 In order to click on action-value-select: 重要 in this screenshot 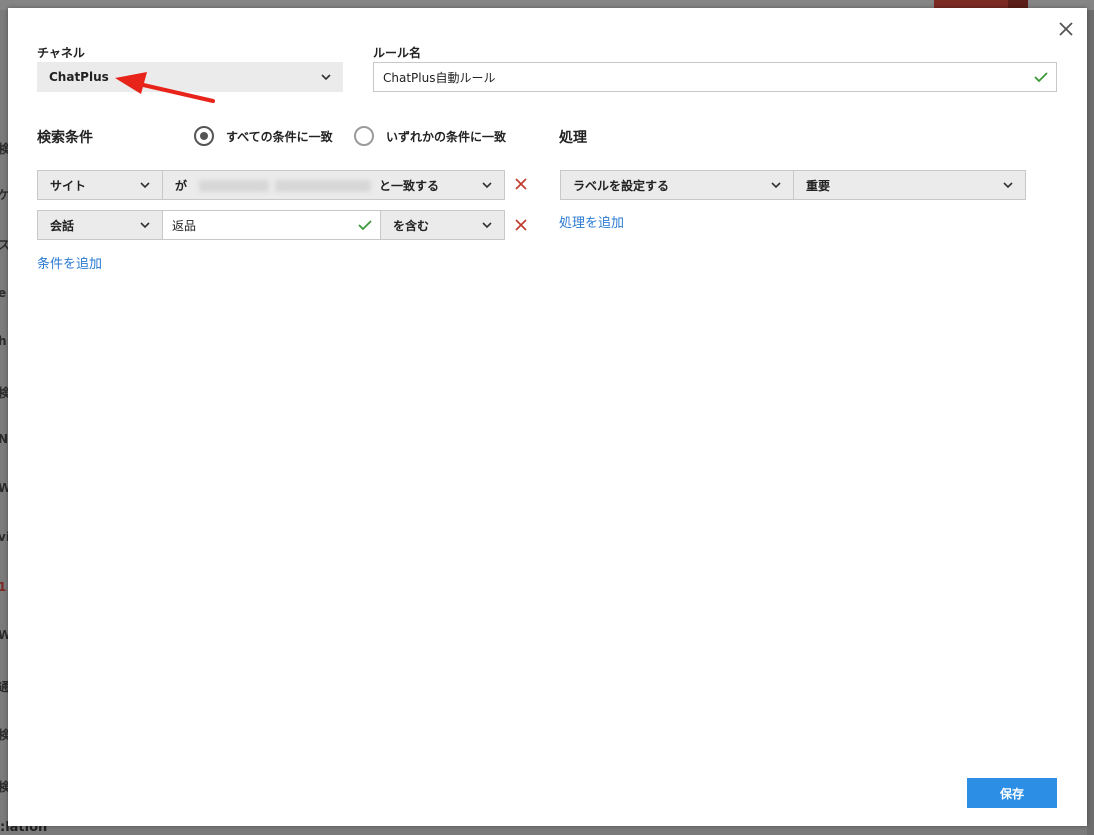, I will do `click(909, 185)`.